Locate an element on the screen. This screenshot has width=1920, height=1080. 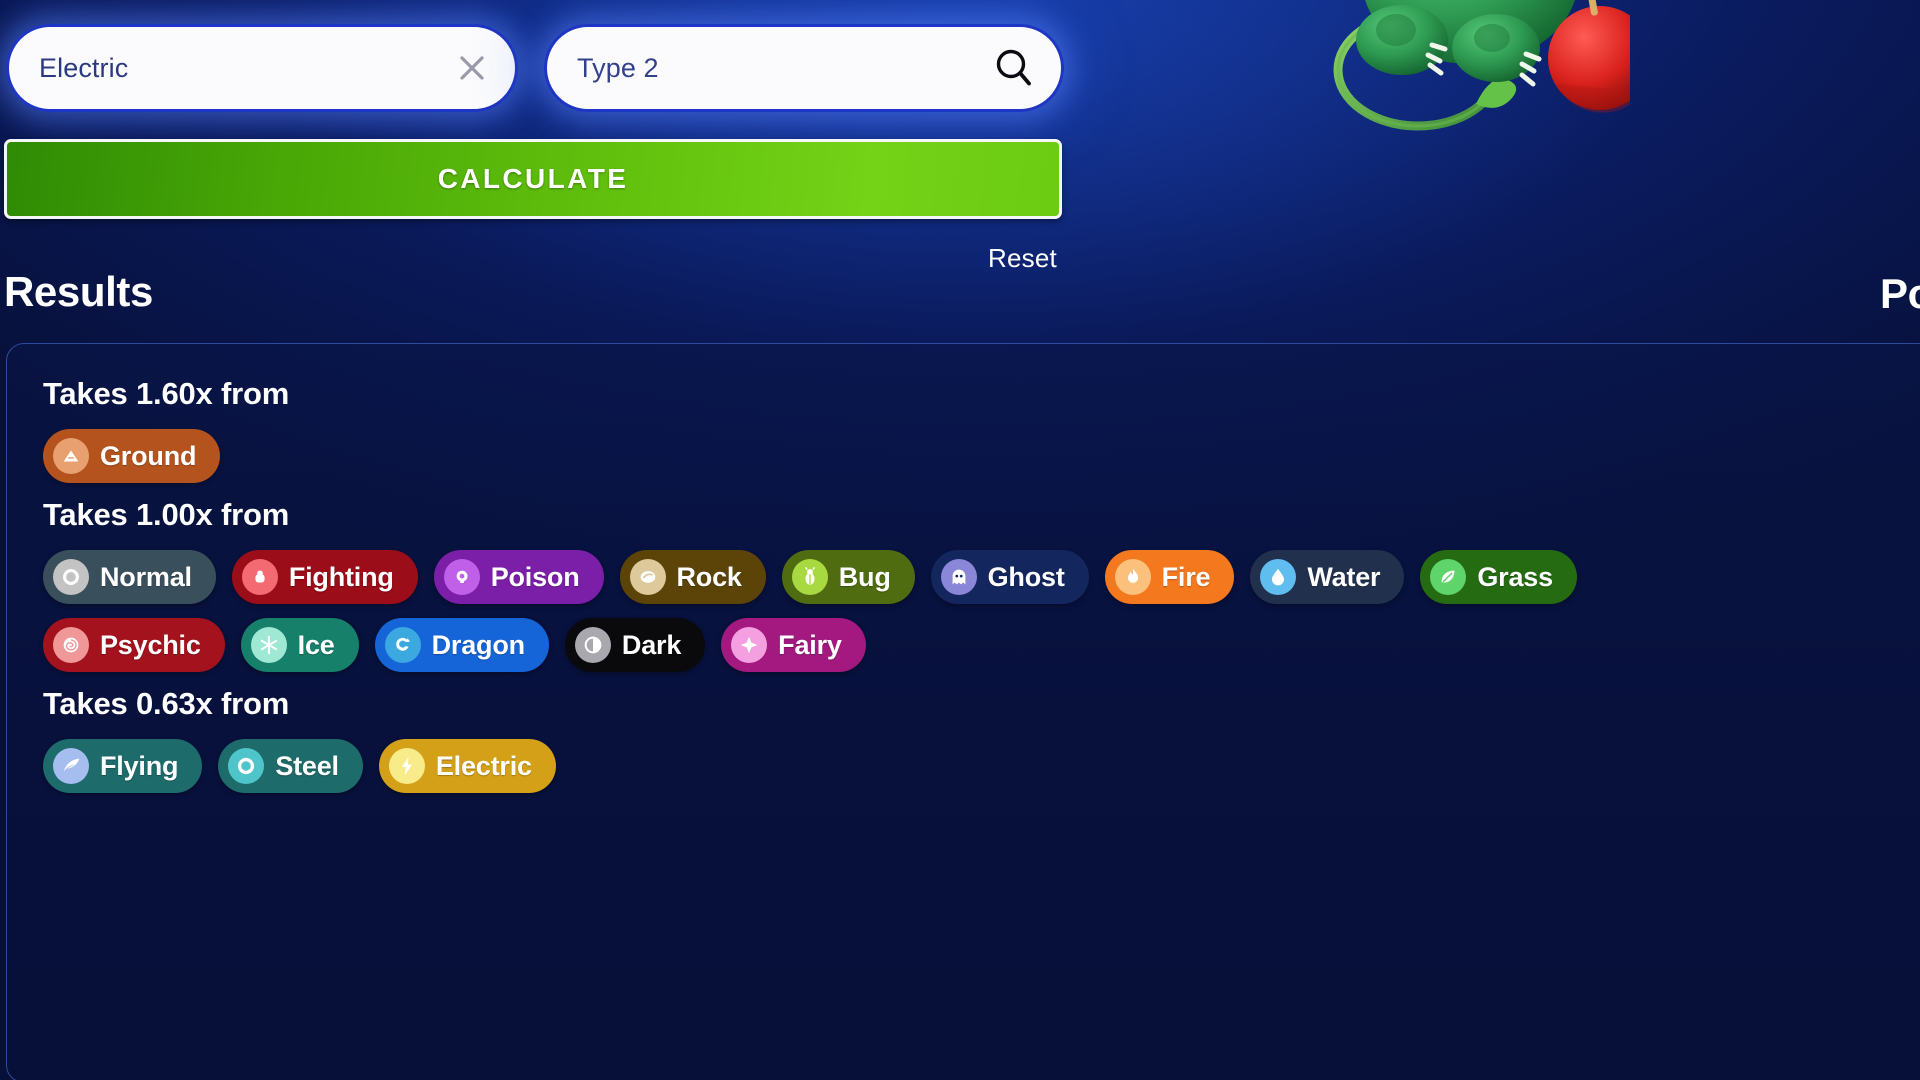
type-badge-bug: Bug is located at coordinates (848, 577).